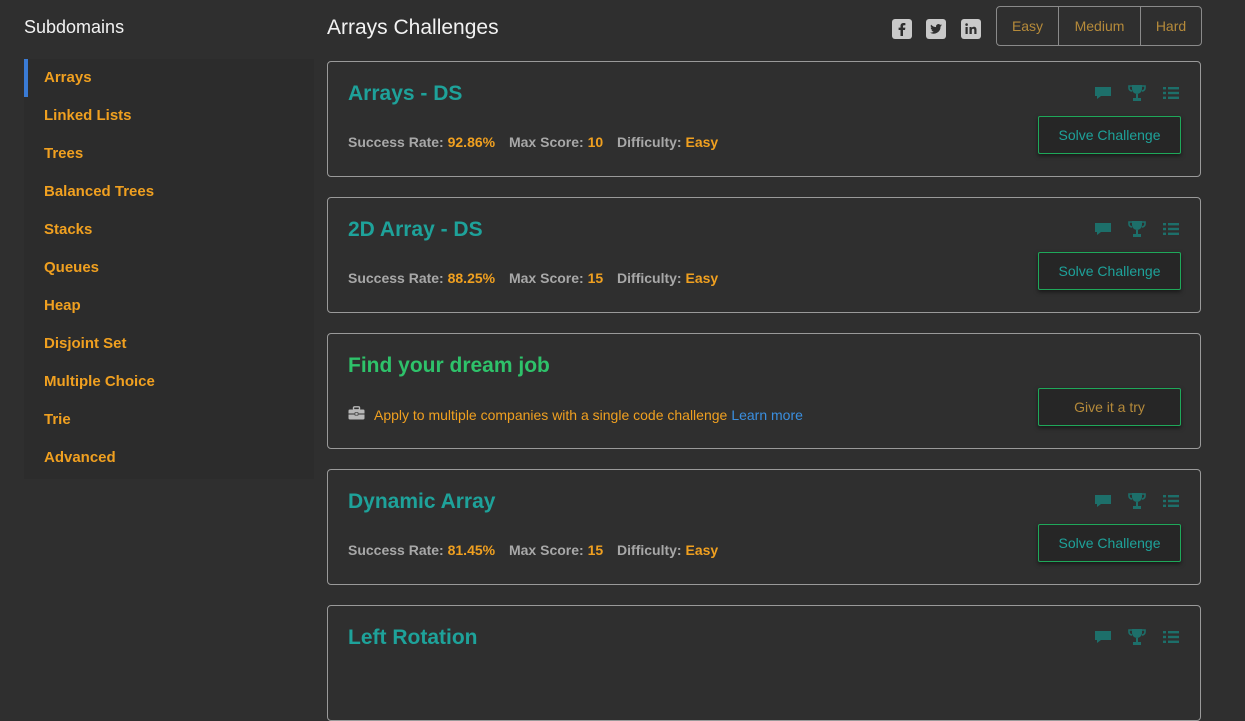 This screenshot has width=1245, height=721. I want to click on sidebar-item-balanced-trees: Balanced Trees, so click(169, 192).